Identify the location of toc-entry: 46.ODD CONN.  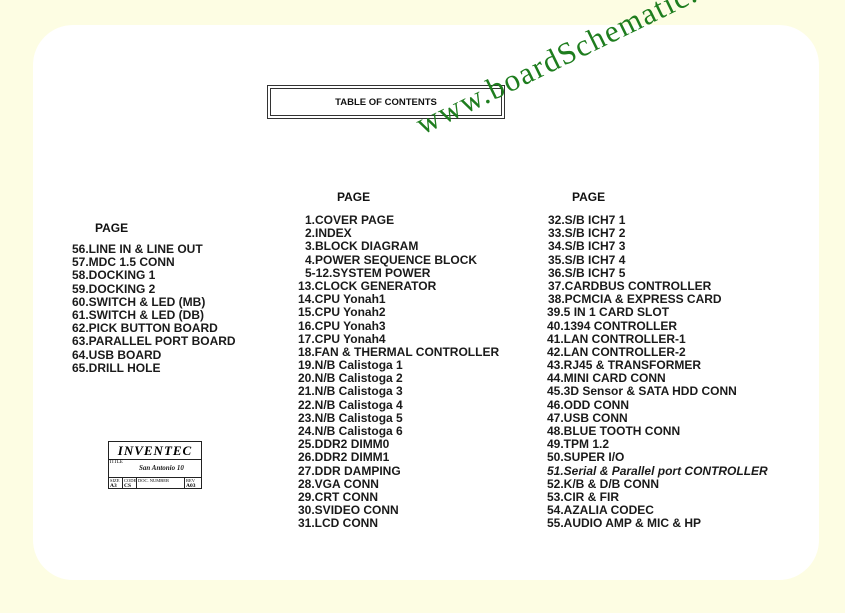
(588, 404).